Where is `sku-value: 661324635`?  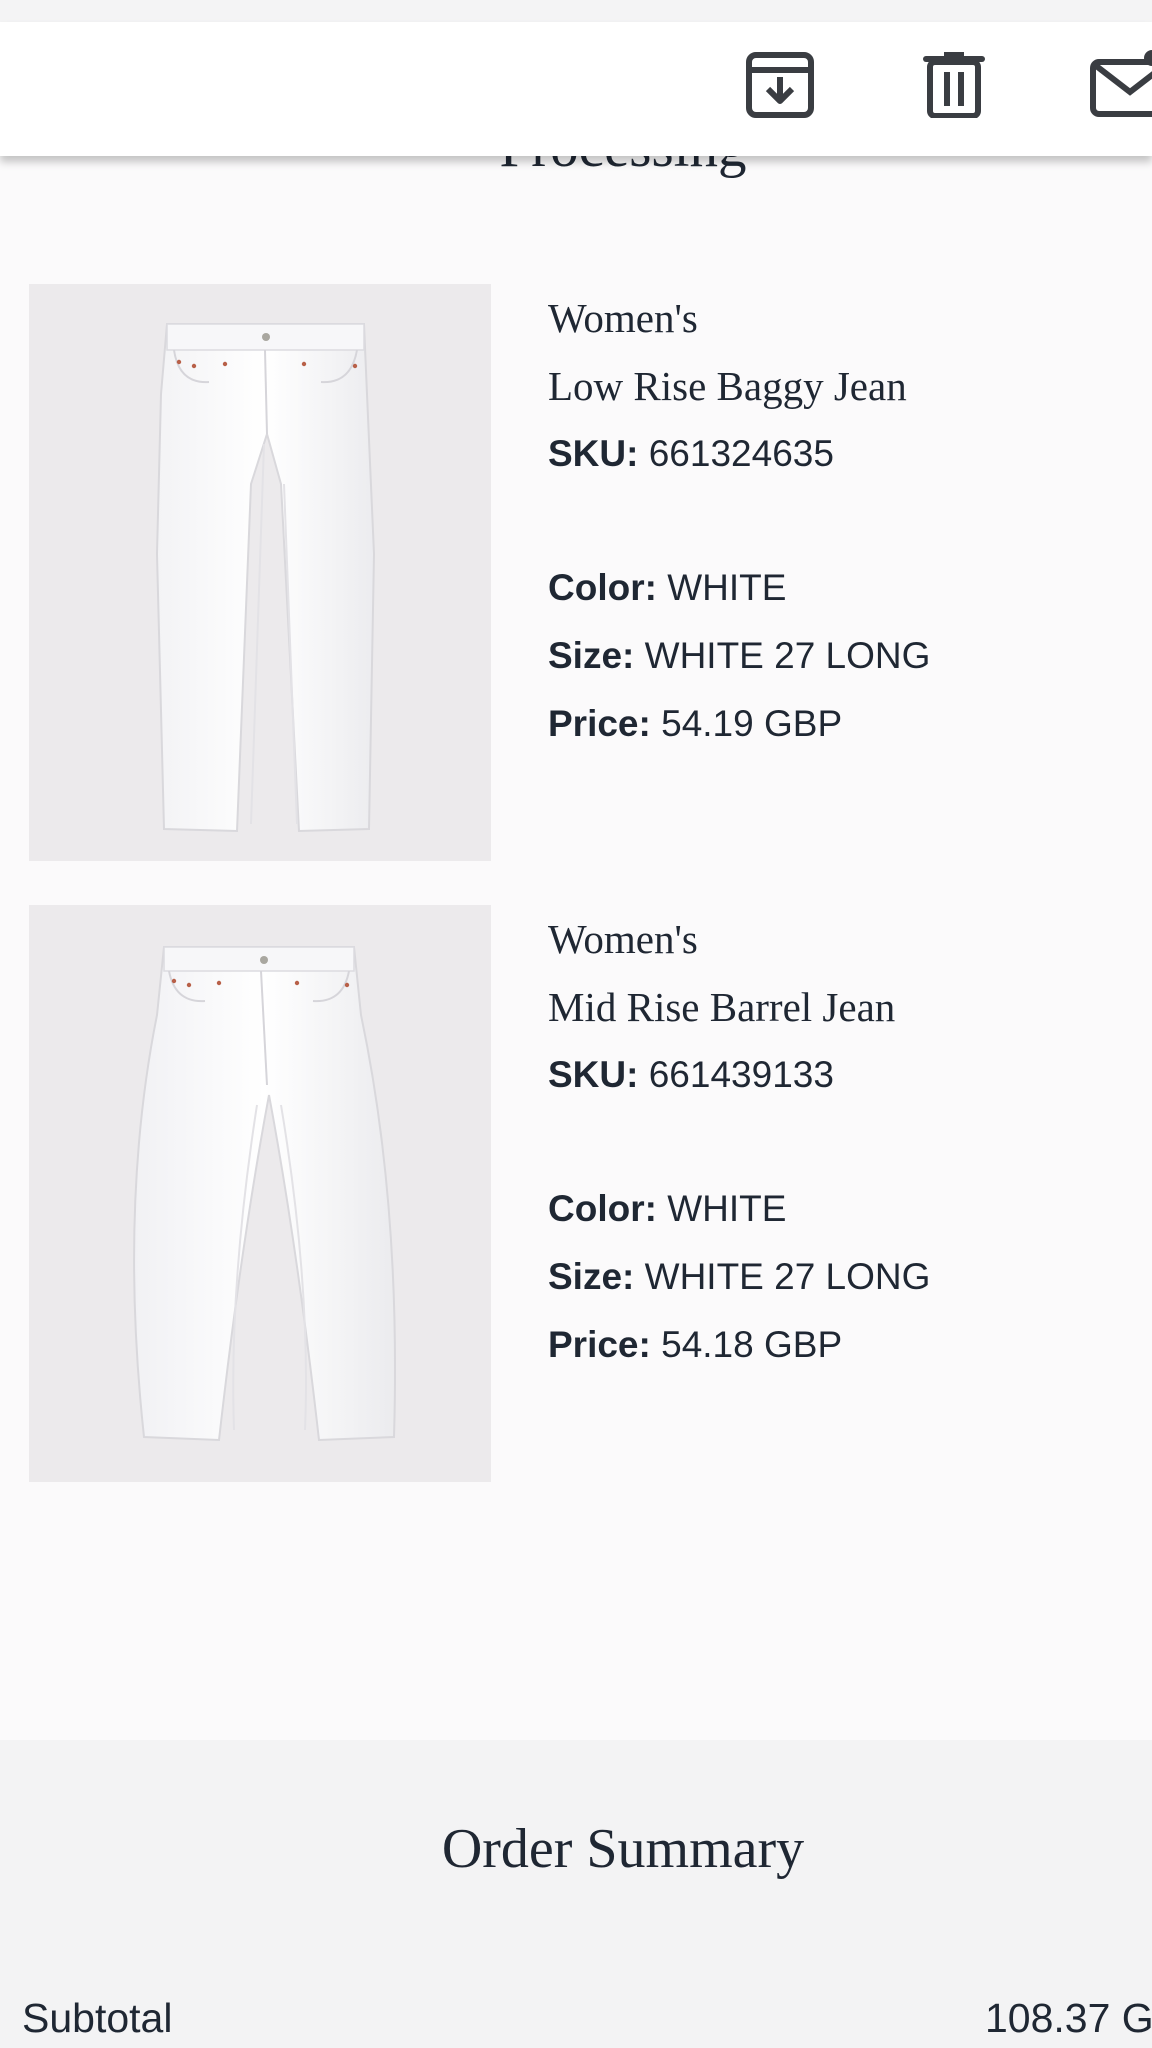
sku-value: 661324635 is located at coordinates (741, 453).